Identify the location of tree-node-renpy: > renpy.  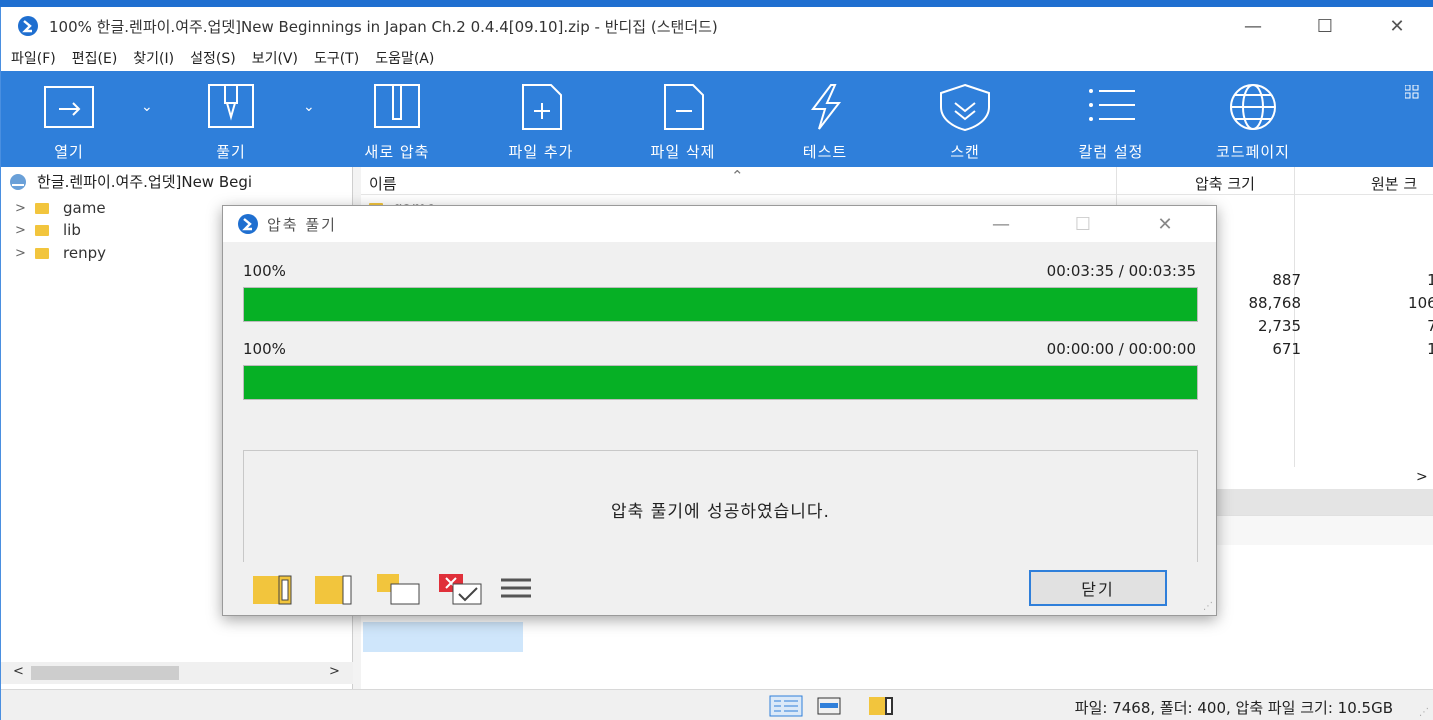
(60, 253).